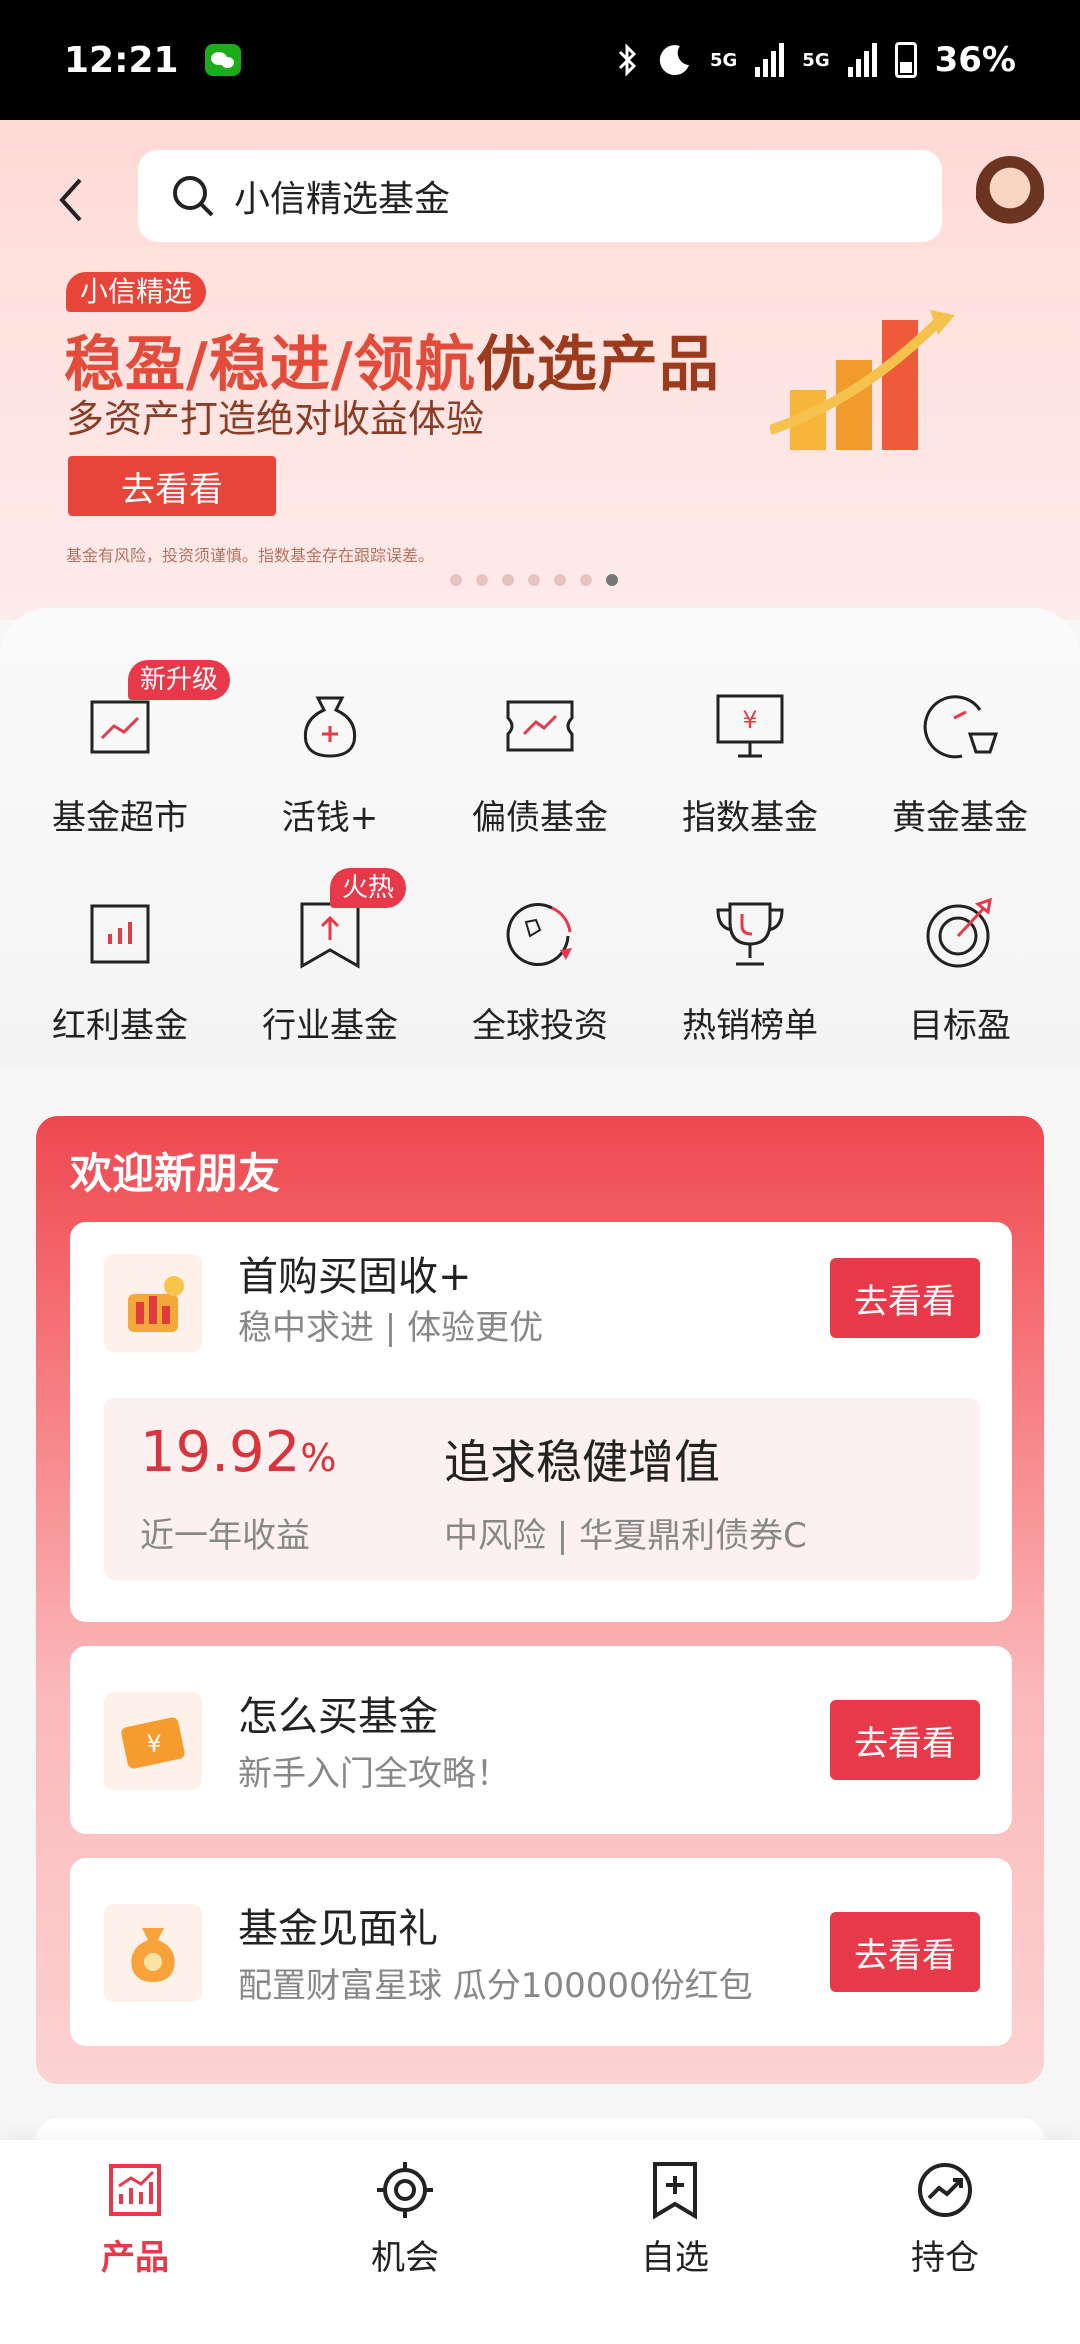  Describe the element at coordinates (330, 818) in the screenshot. I see `quick-item-label: 活钱+` at that location.